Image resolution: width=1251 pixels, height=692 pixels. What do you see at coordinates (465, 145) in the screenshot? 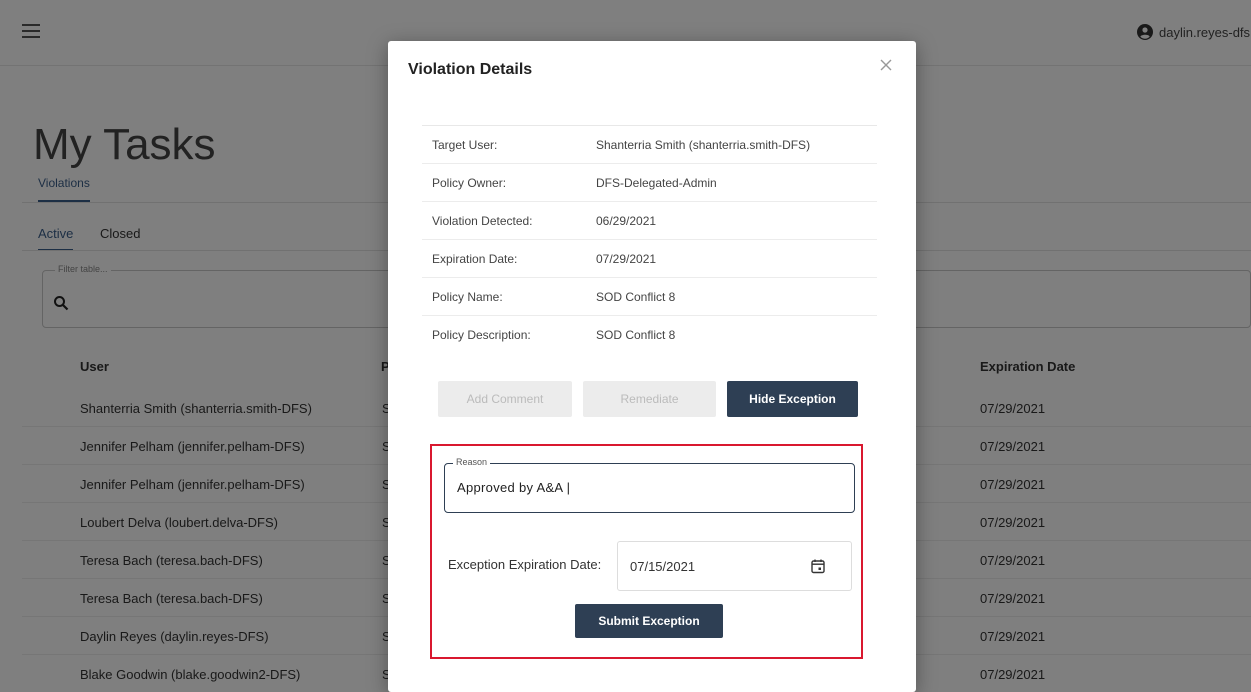
I see `detail-label: Target User:` at bounding box center [465, 145].